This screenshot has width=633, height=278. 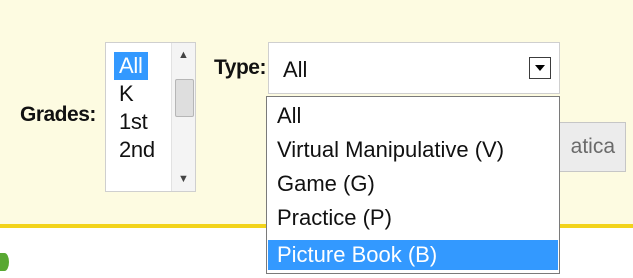 What do you see at coordinates (137, 150) in the screenshot?
I see `grades-option-2nd: 2nd` at bounding box center [137, 150].